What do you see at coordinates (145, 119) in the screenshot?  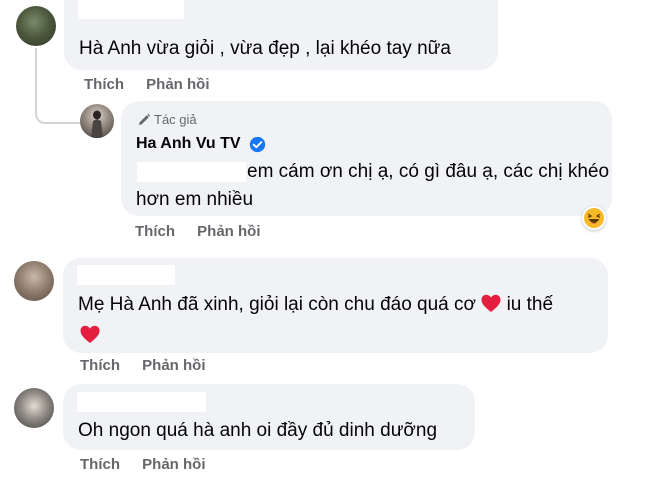 I see `pencil-icon` at bounding box center [145, 119].